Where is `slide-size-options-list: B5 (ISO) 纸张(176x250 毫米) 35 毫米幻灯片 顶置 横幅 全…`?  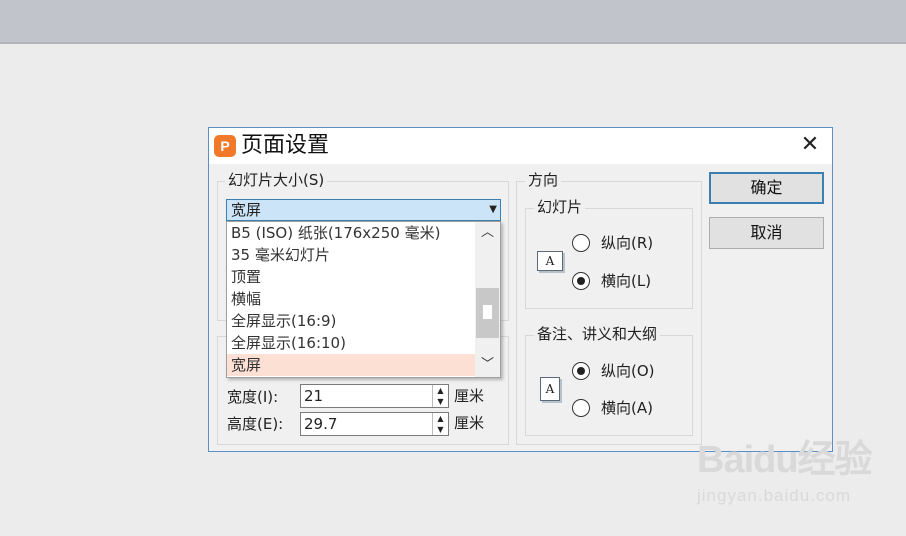 slide-size-options-list: B5 (ISO) 纸张(176x250 毫米) 35 毫米幻灯片 顶置 横幅 全… is located at coordinates (363, 299).